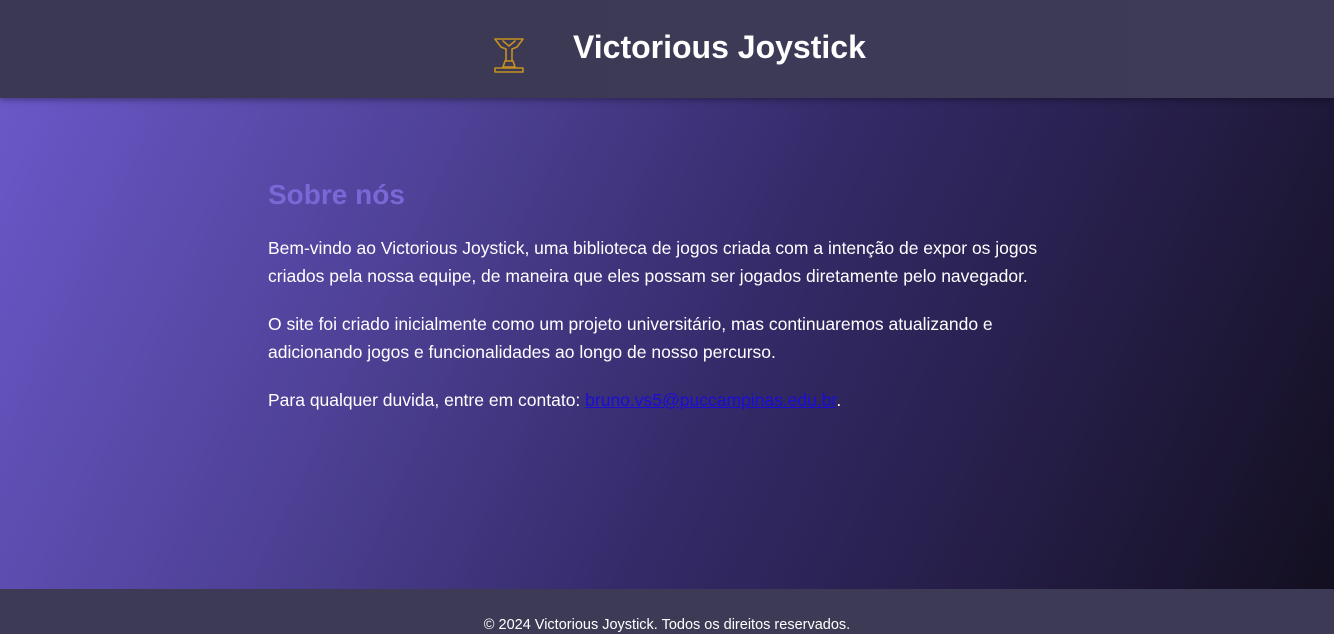  I want to click on contact-suffix: ., so click(839, 400).